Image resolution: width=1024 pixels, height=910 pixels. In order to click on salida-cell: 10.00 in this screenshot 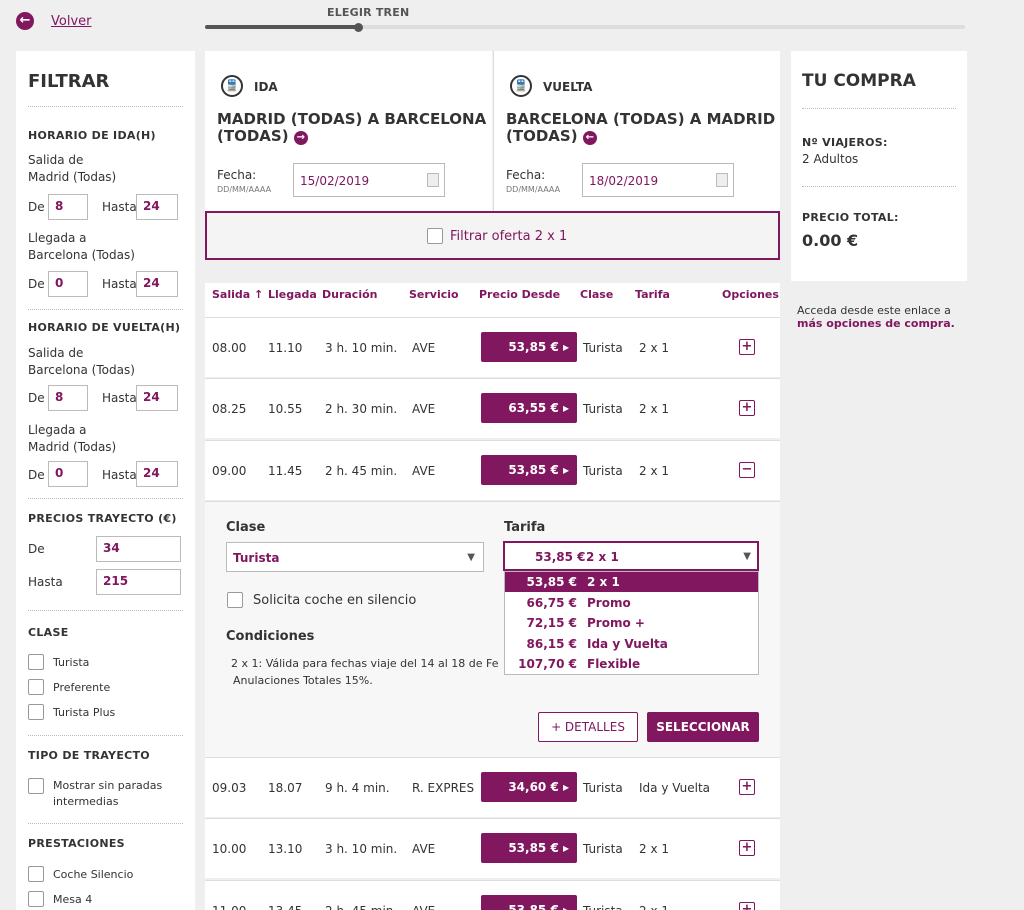, I will do `click(229, 849)`.